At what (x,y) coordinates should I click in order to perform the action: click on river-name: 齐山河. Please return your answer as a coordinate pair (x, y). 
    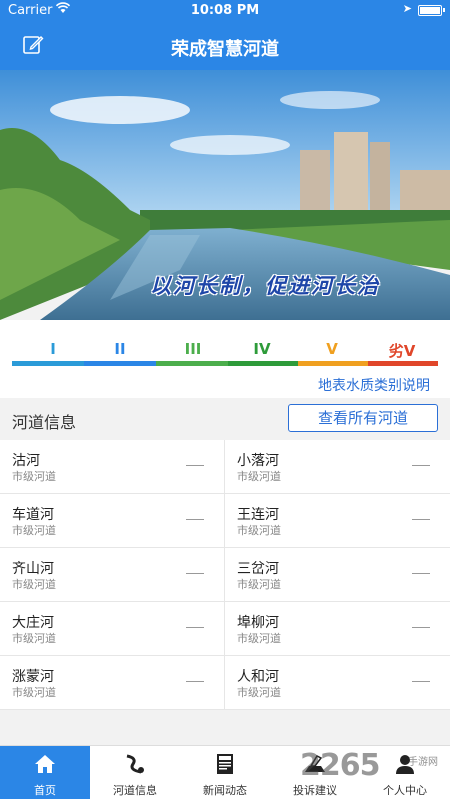
    Looking at the image, I should click on (33, 569).